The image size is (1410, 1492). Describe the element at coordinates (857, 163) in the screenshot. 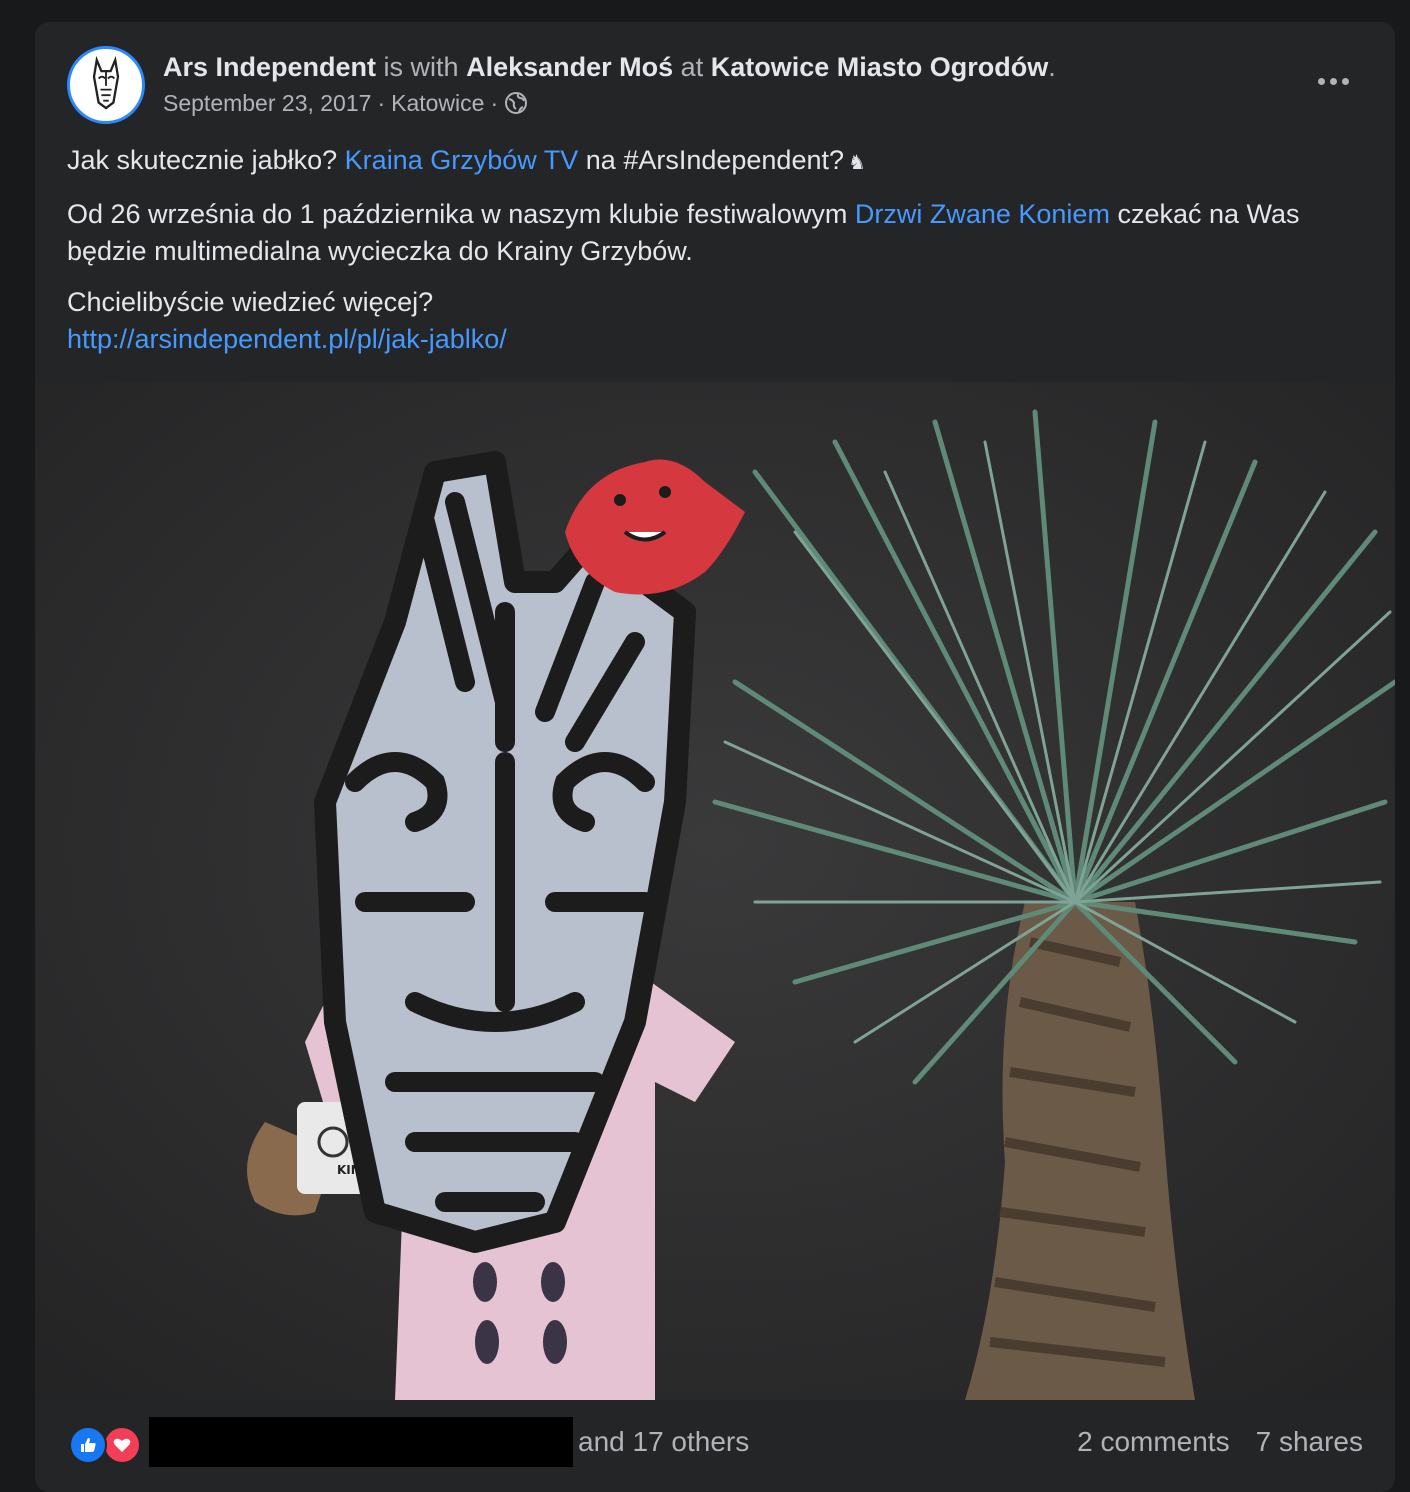

I see `horse-emoji-icon: ♞` at that location.